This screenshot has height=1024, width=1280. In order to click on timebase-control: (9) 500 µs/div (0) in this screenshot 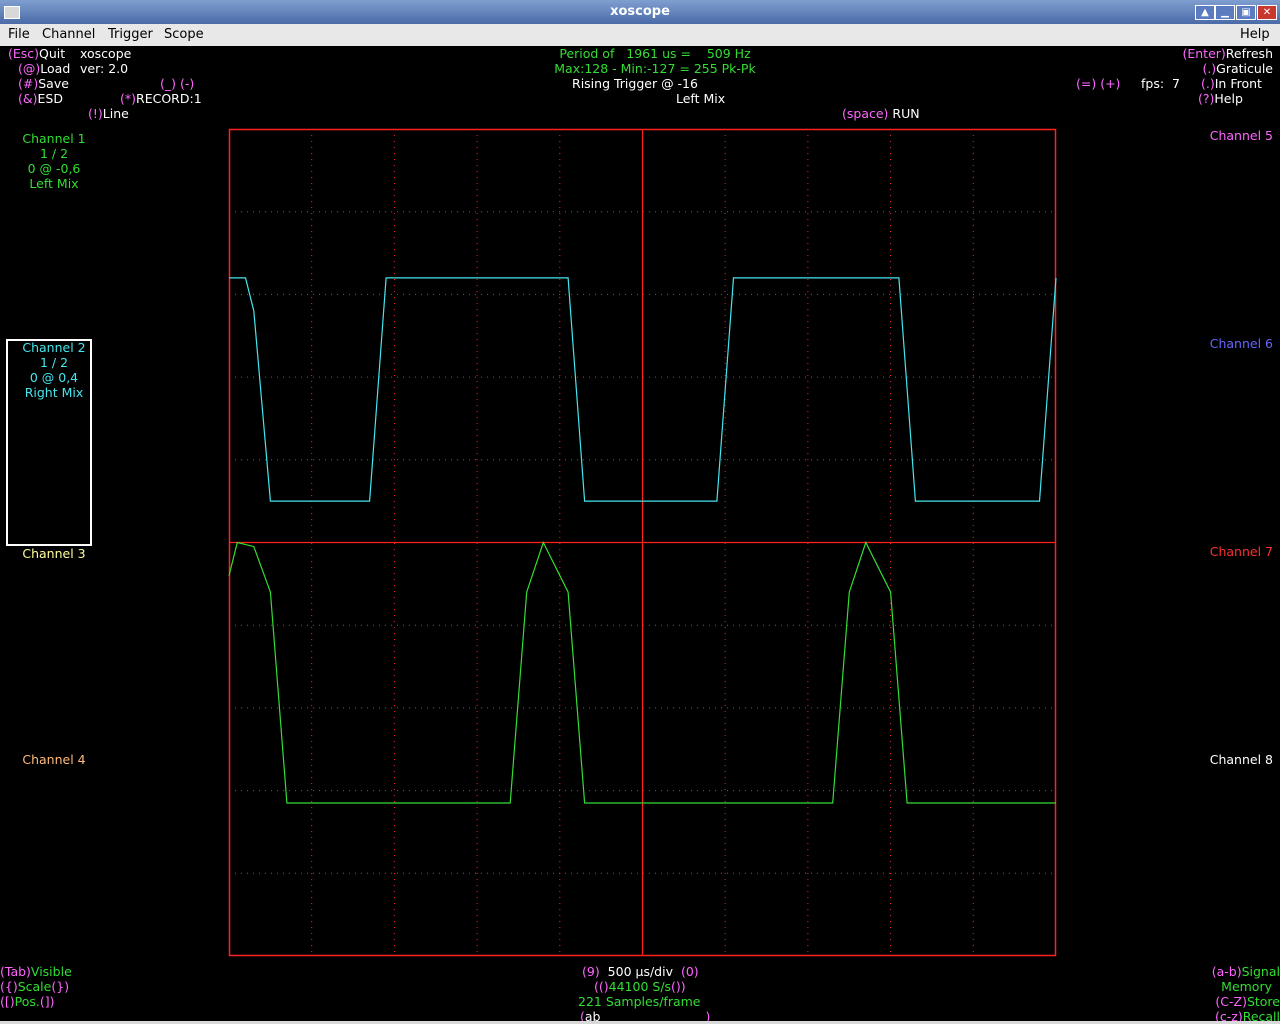, I will do `click(640, 971)`.